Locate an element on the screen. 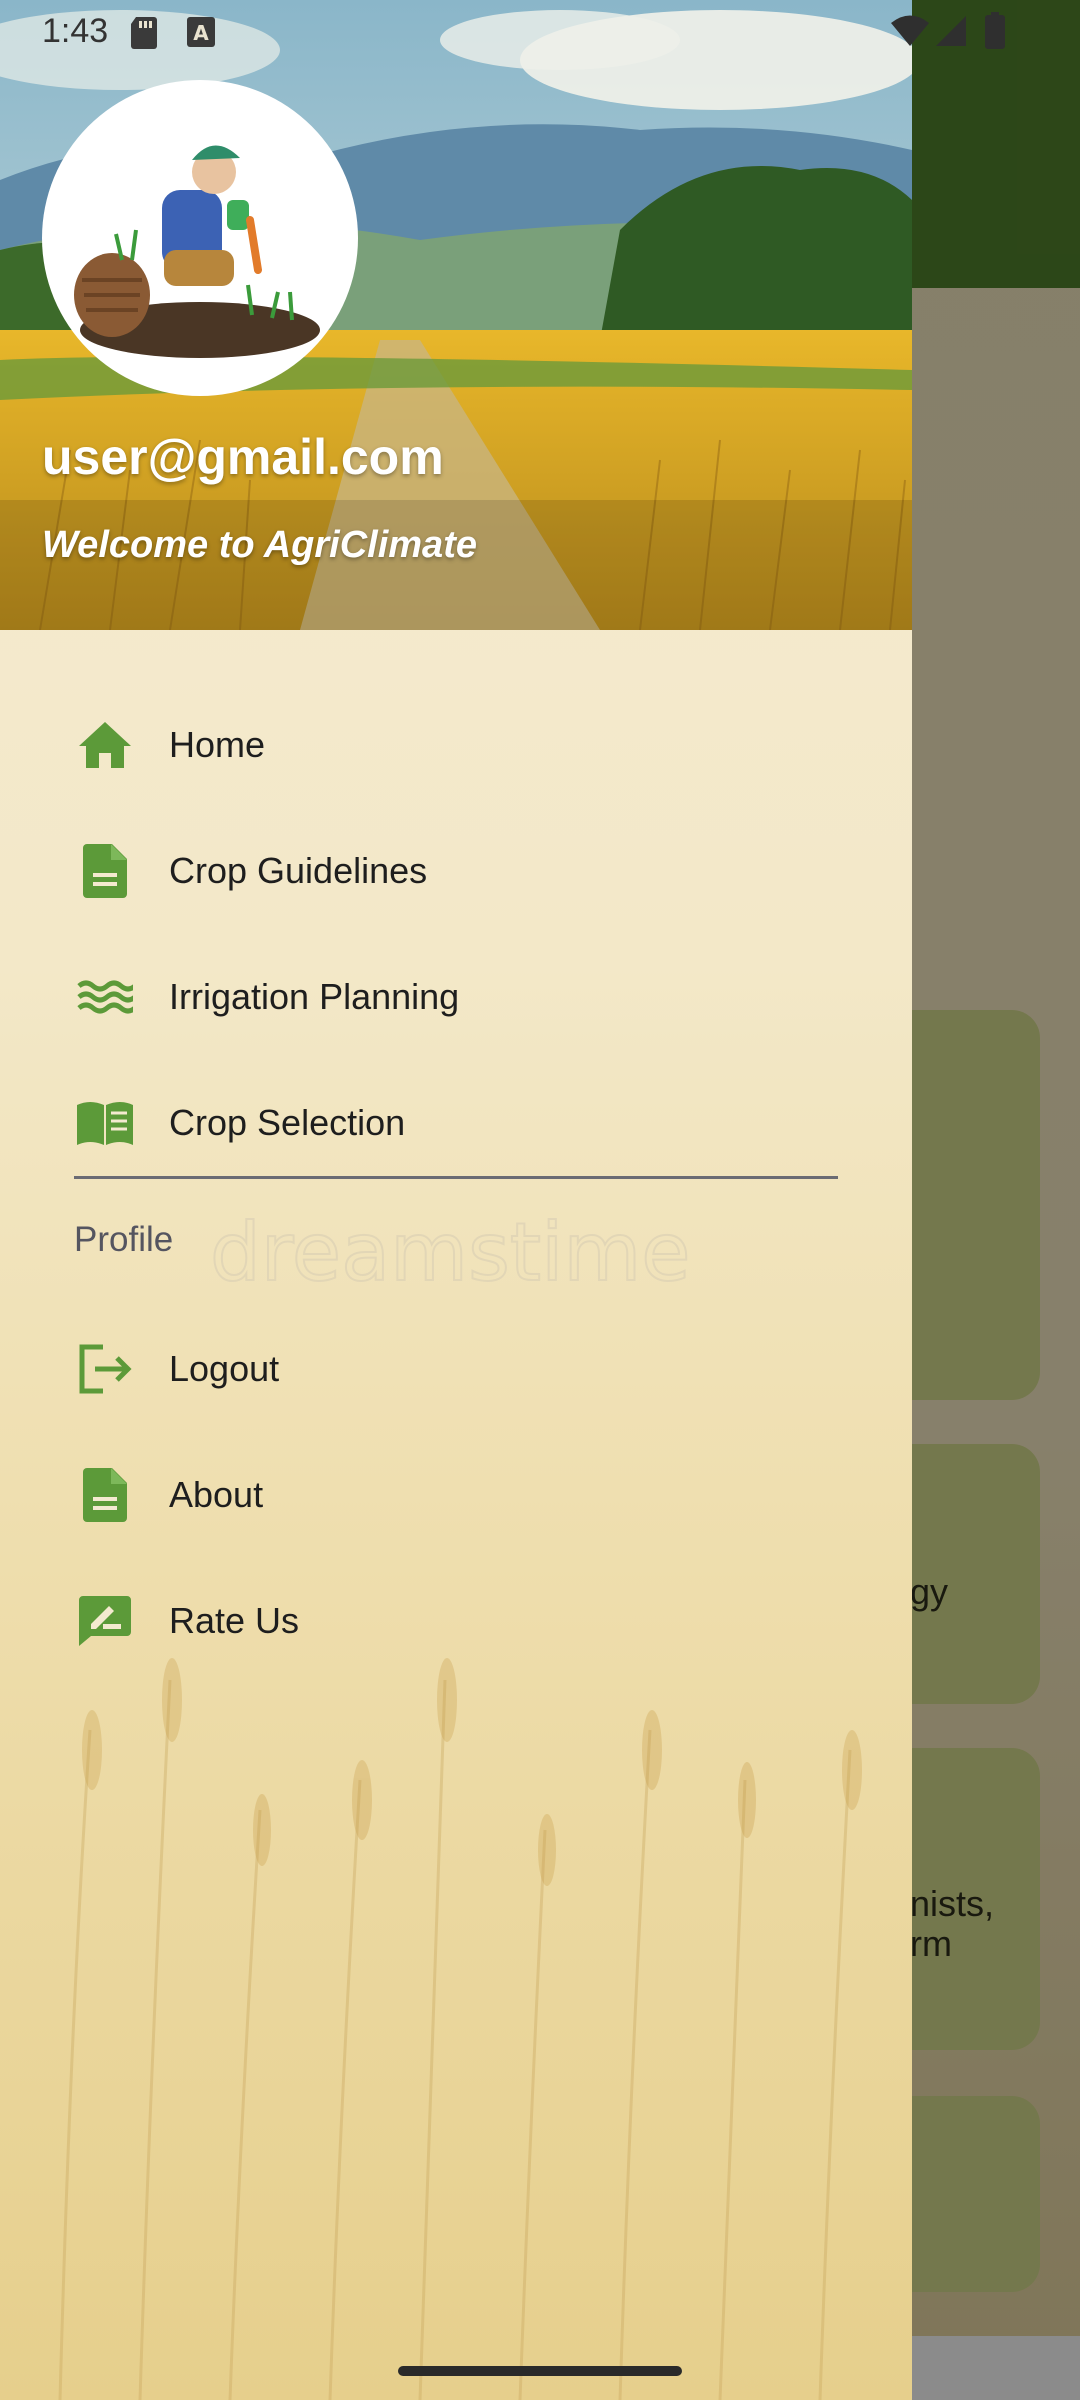  menu-item-label: Irrigation Planning is located at coordinates (314, 996).